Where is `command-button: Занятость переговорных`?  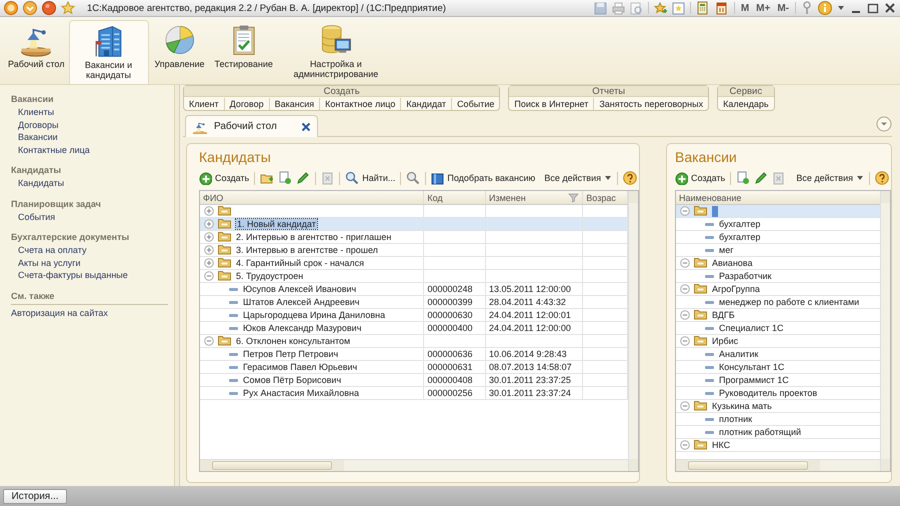
command-button: Занятость переговорных is located at coordinates (651, 104).